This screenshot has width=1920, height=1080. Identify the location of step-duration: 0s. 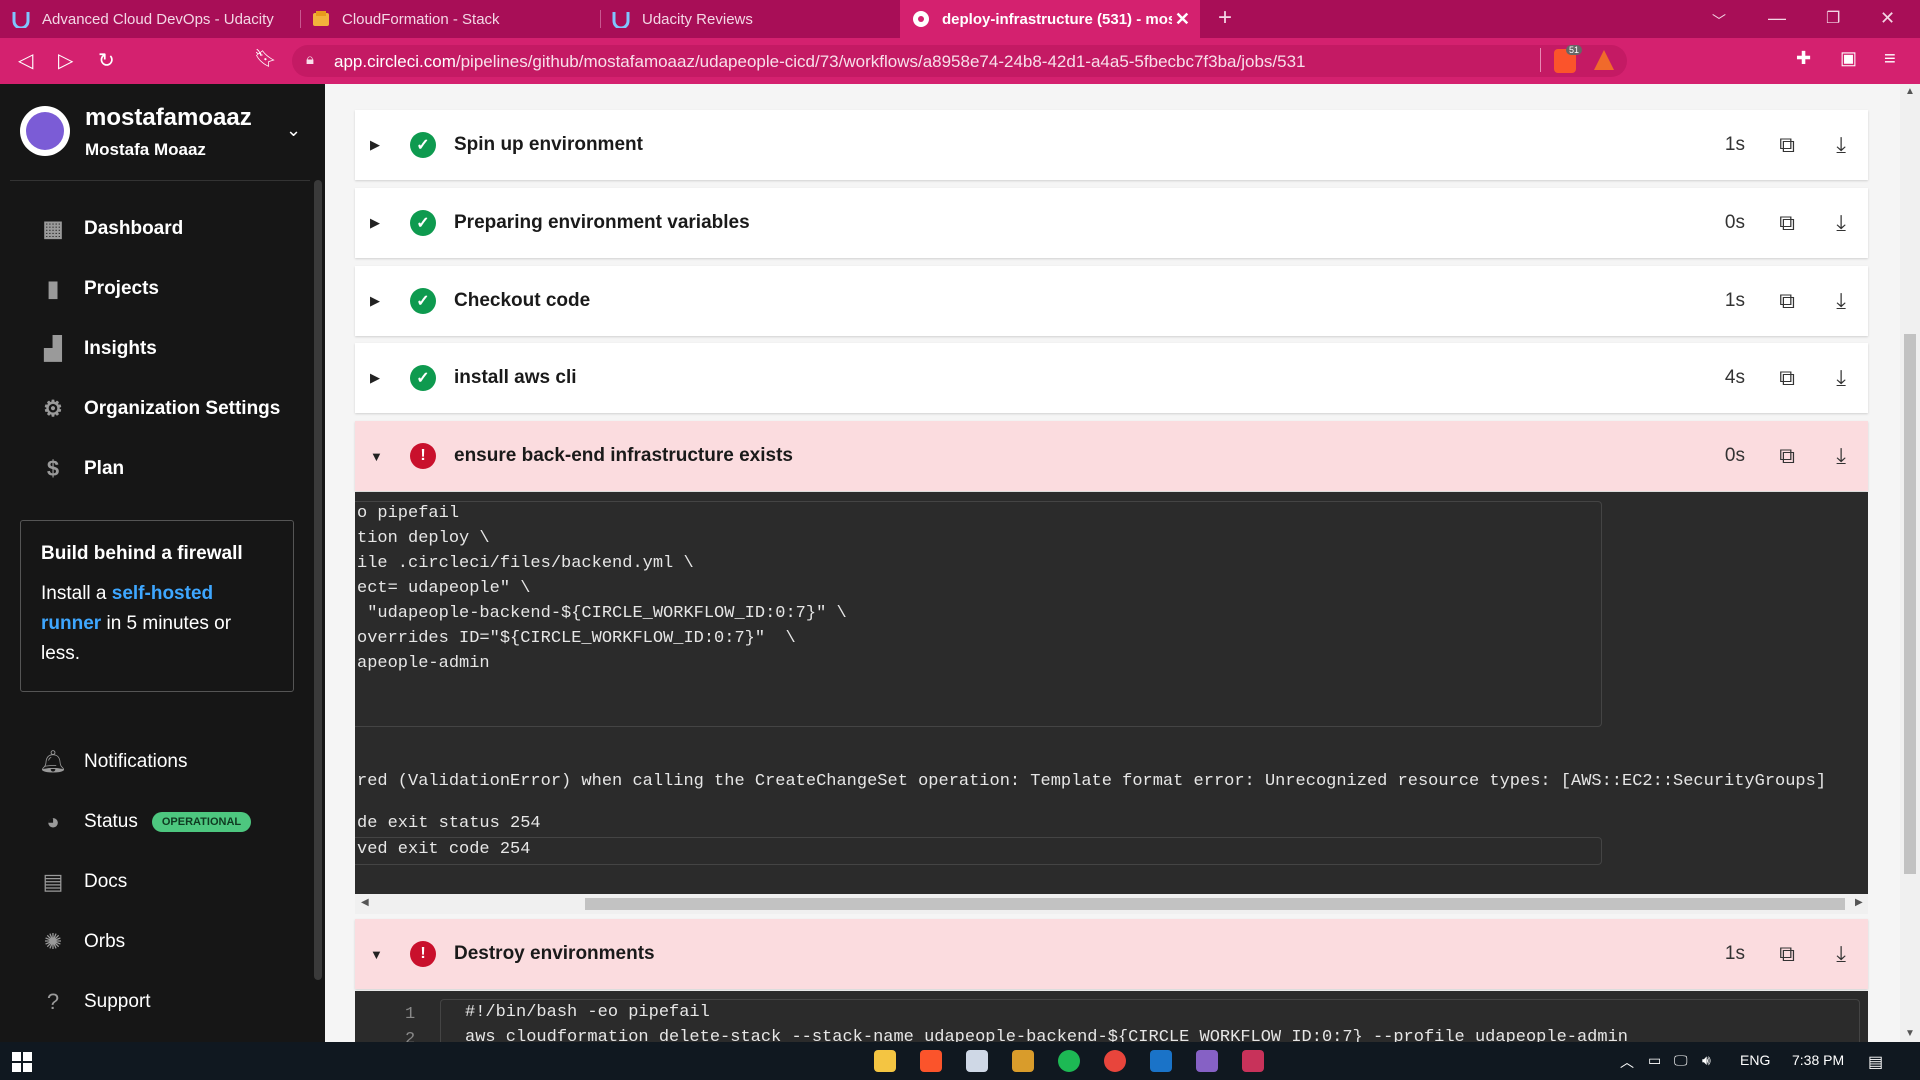
(1734, 222).